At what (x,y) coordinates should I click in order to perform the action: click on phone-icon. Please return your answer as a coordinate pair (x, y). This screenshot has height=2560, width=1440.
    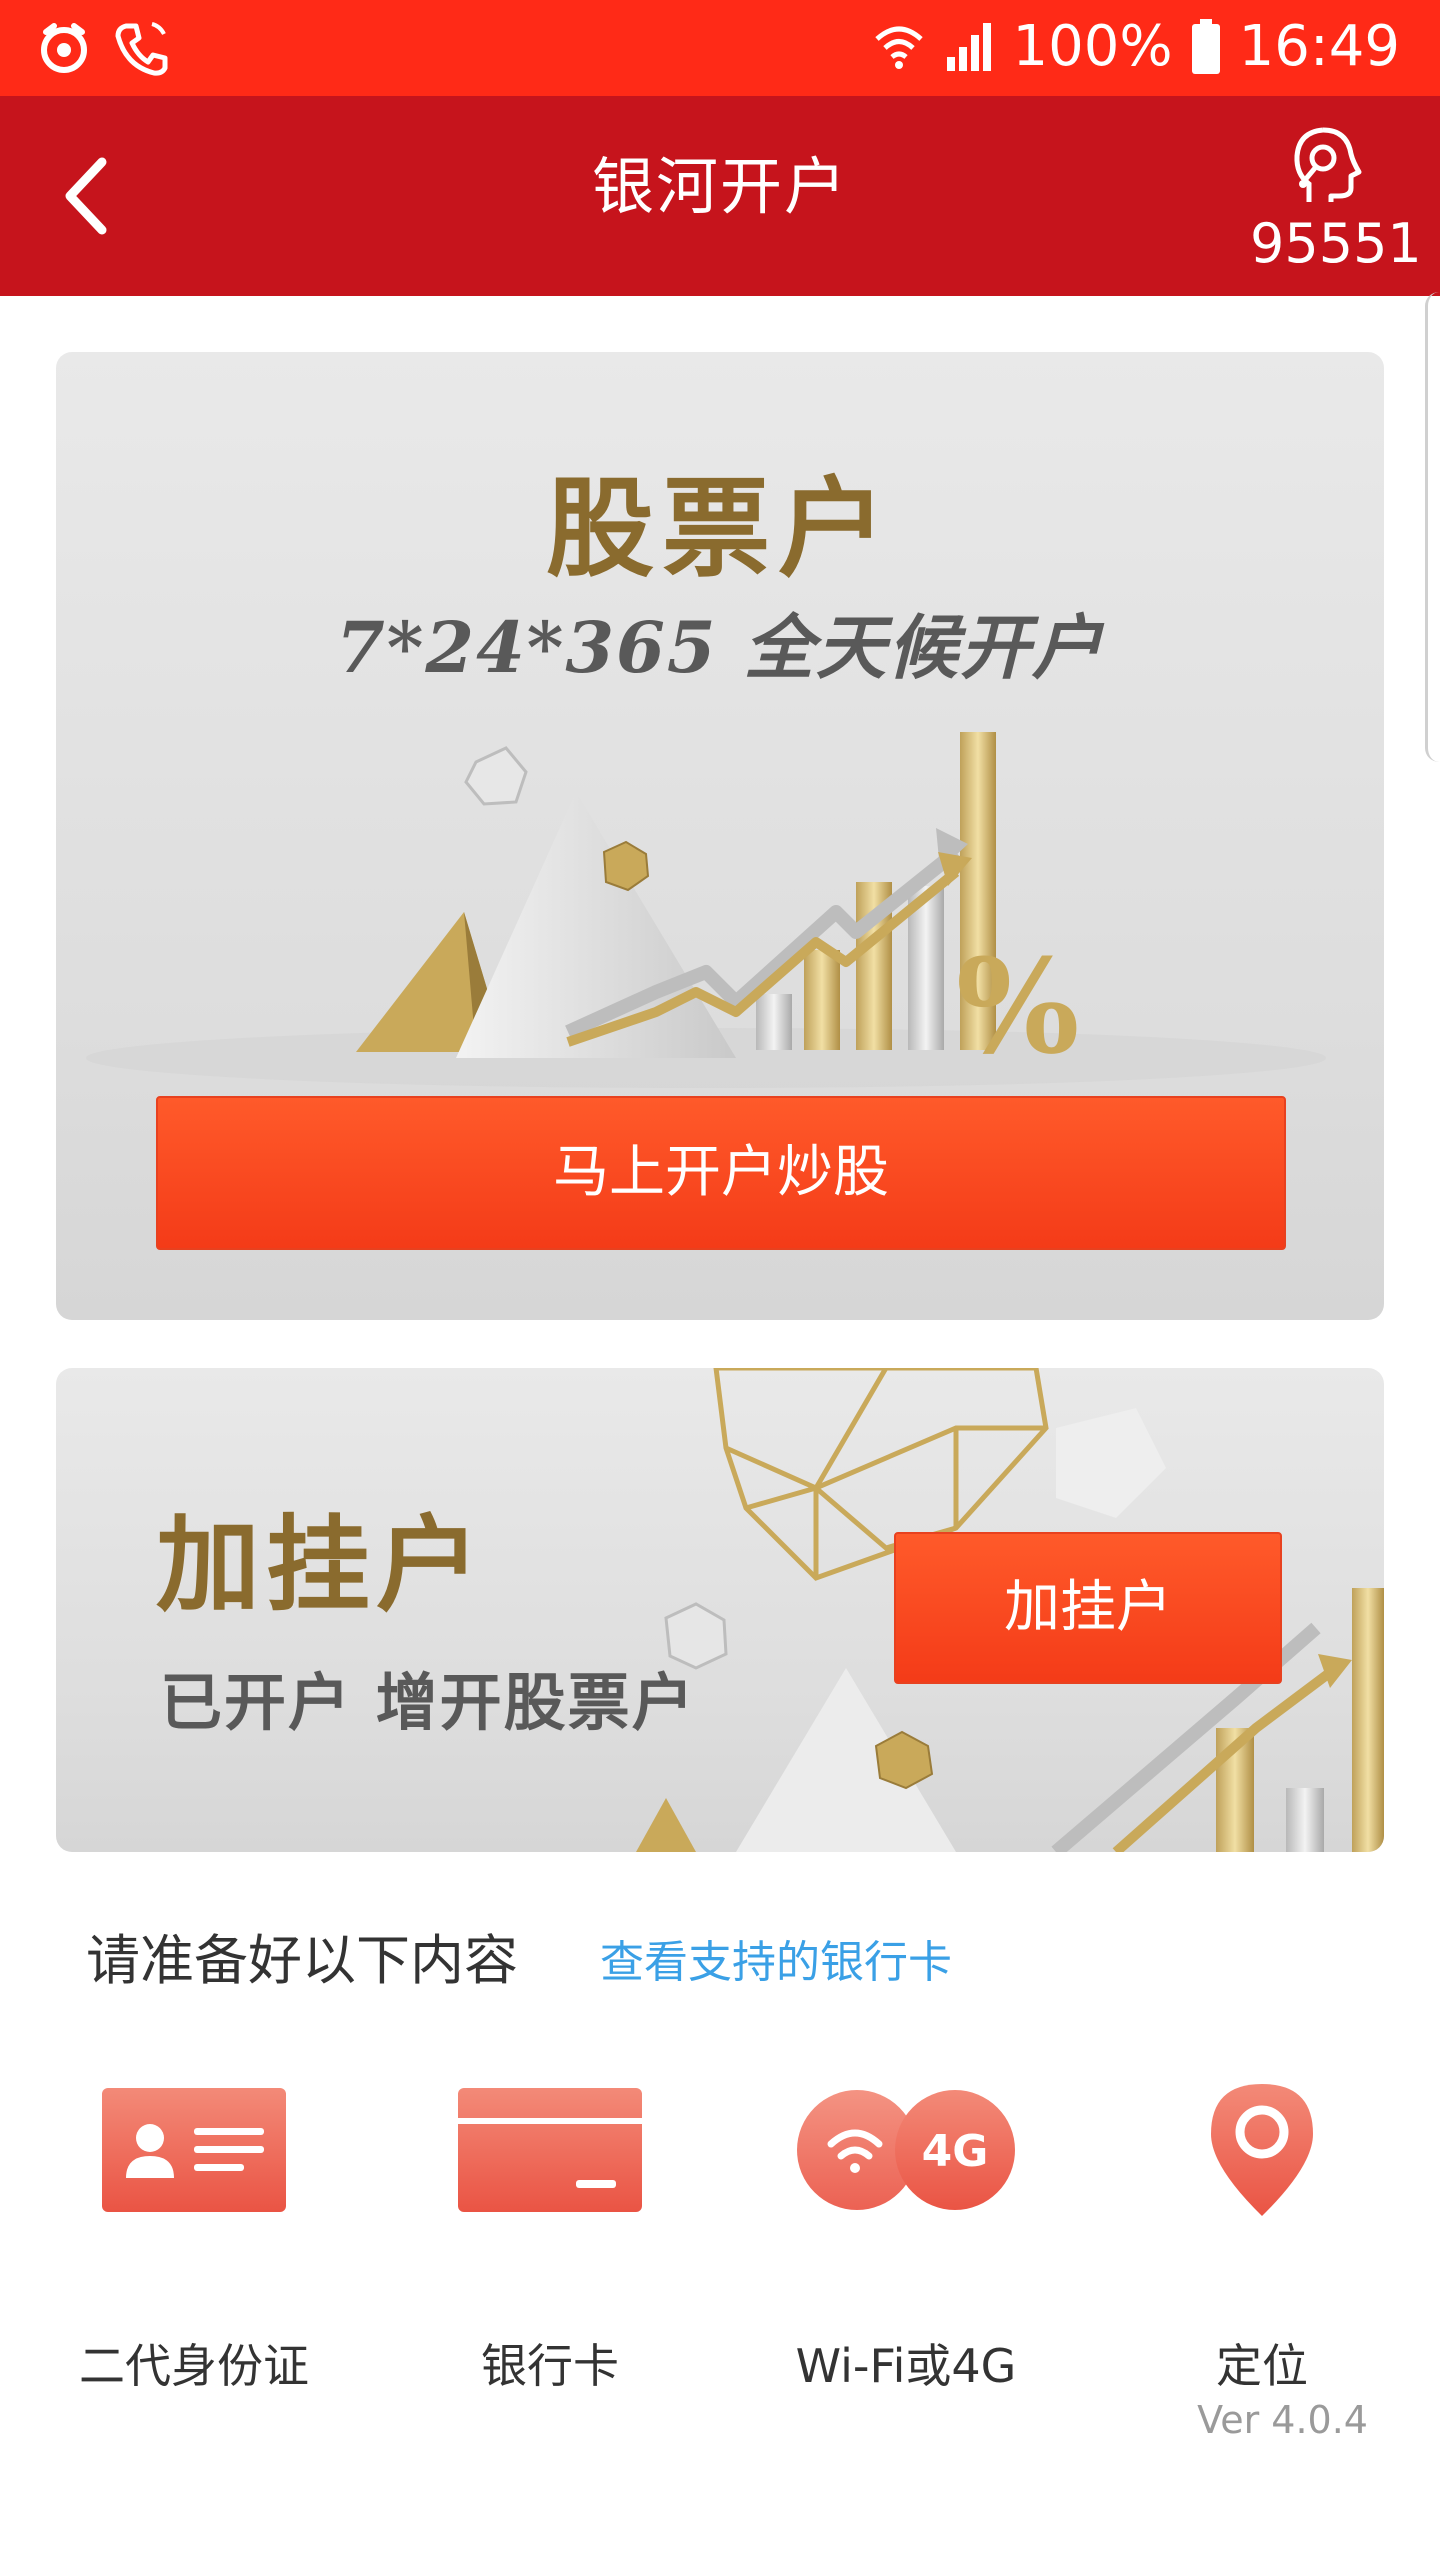
    Looking at the image, I should click on (142, 48).